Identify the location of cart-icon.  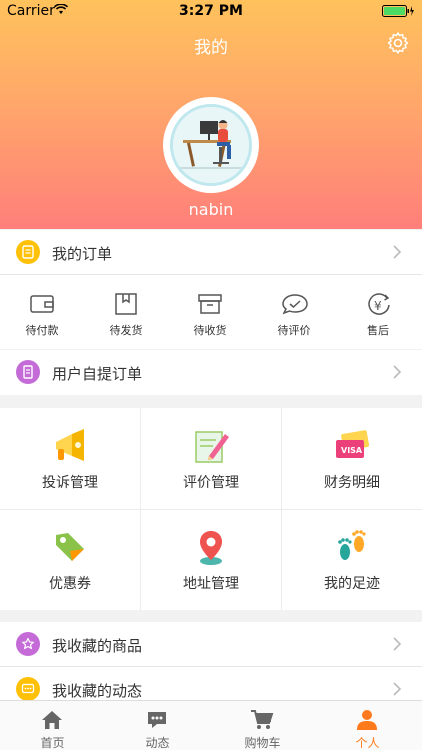
(262, 719).